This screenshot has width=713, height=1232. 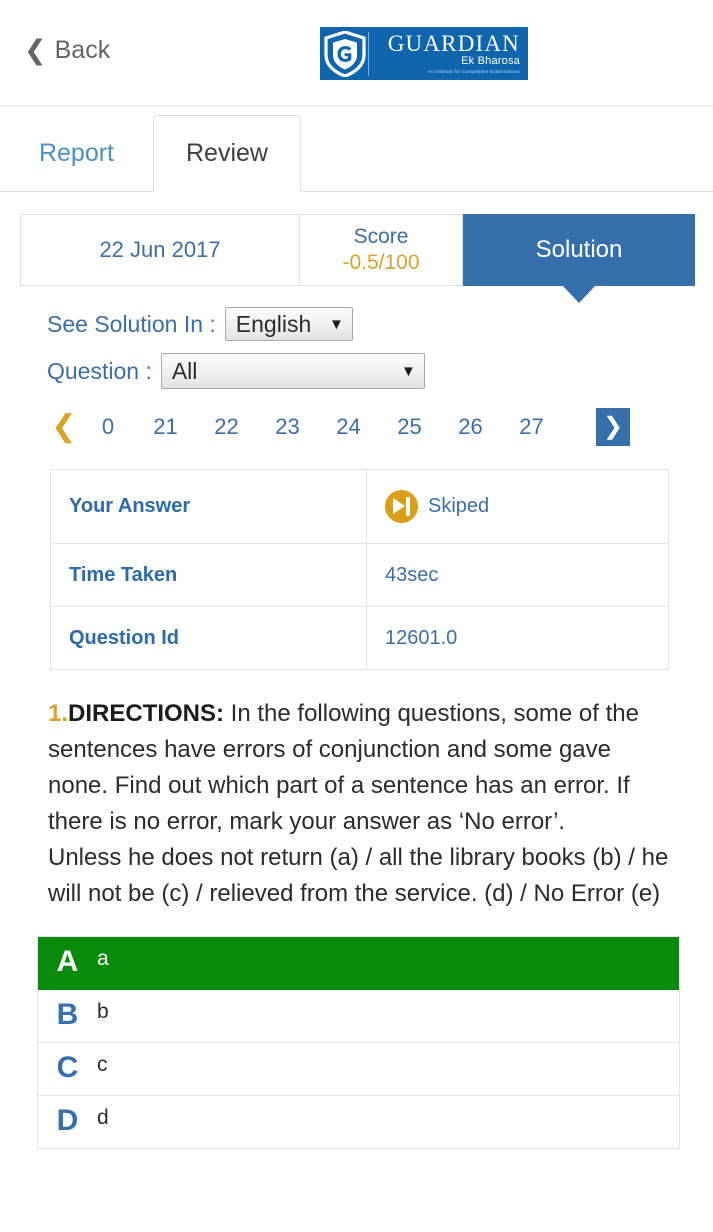 I want to click on option-a-letter: A, so click(x=67, y=961).